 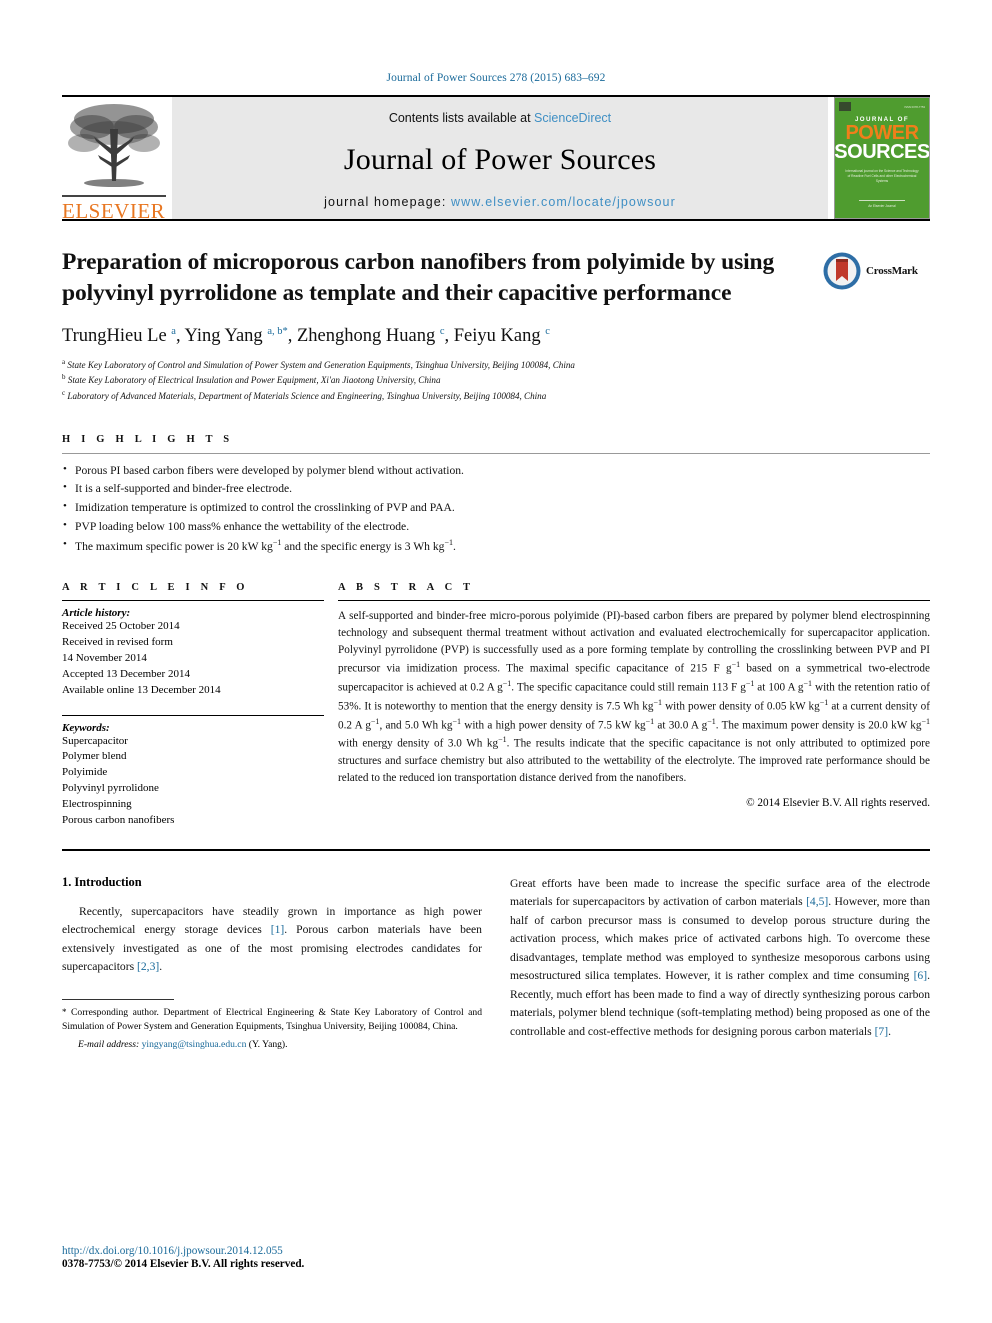 What do you see at coordinates (104, 658) in the screenshot?
I see `article-history-item: 14 November 2014` at bounding box center [104, 658].